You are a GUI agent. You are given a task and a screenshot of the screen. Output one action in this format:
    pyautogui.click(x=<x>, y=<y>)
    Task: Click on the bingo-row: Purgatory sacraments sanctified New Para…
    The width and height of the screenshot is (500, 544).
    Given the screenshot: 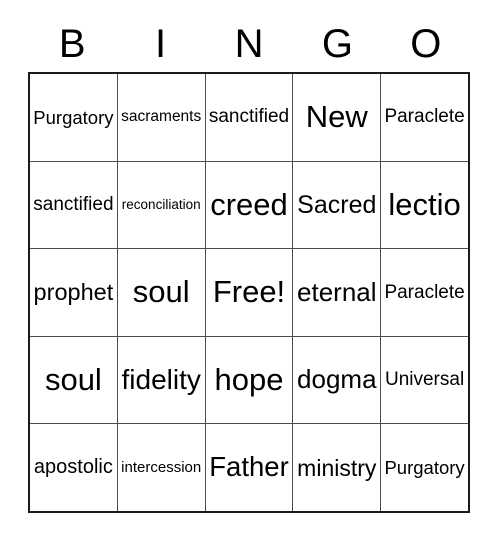 What is the action you would take?
    pyautogui.click(x=249, y=118)
    